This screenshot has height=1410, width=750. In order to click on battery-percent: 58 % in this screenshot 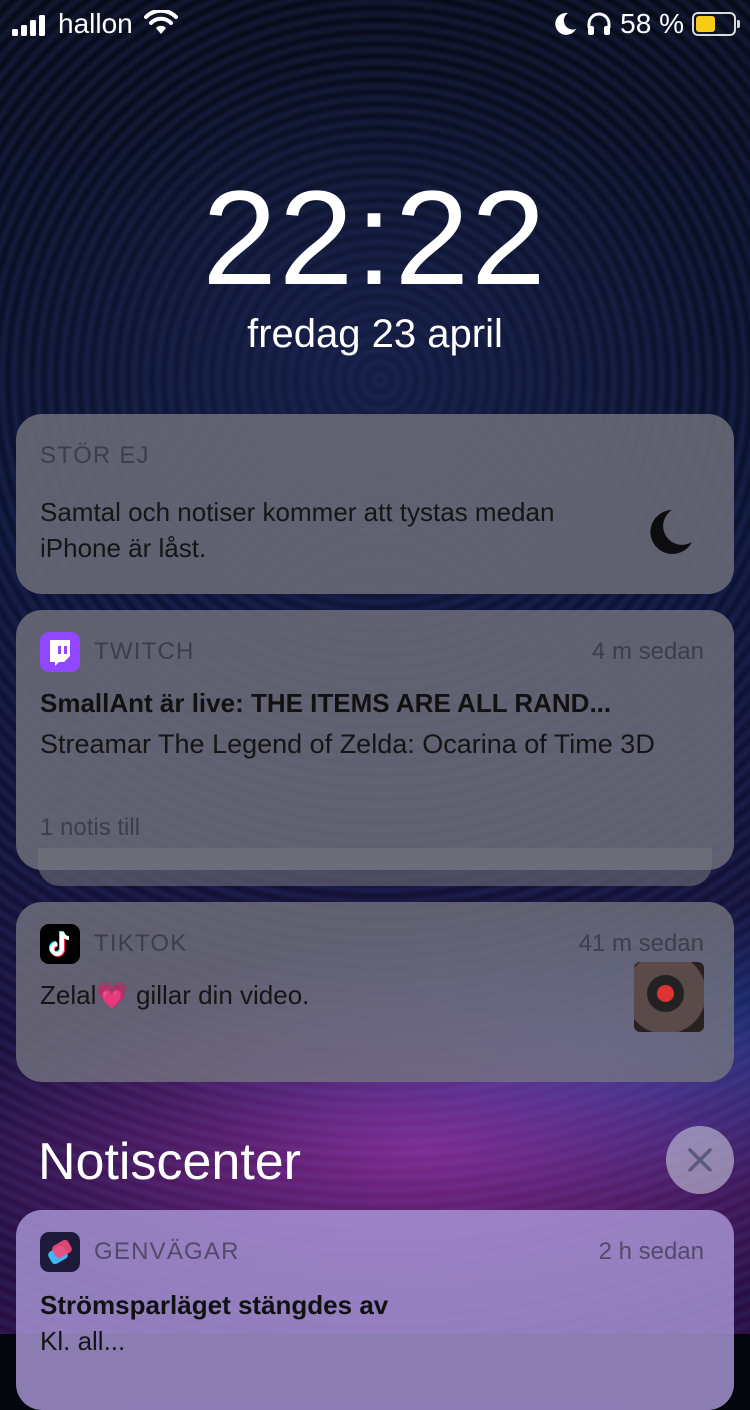, I will do `click(652, 23)`.